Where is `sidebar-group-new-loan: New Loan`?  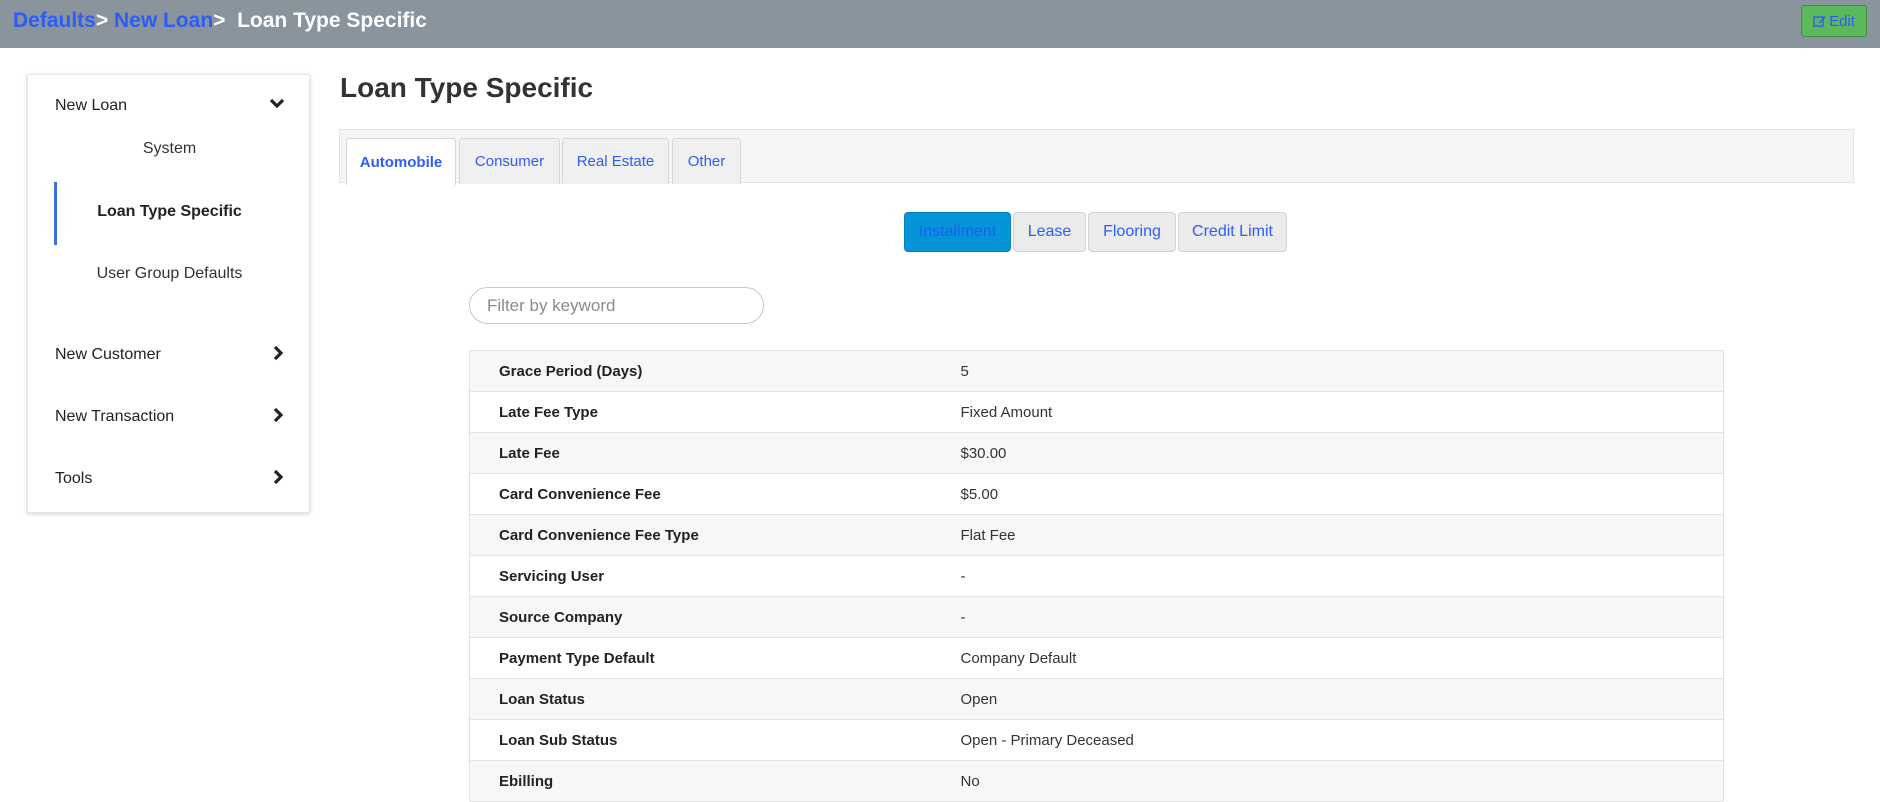
sidebar-group-new-loan: New Loan is located at coordinates (170, 106).